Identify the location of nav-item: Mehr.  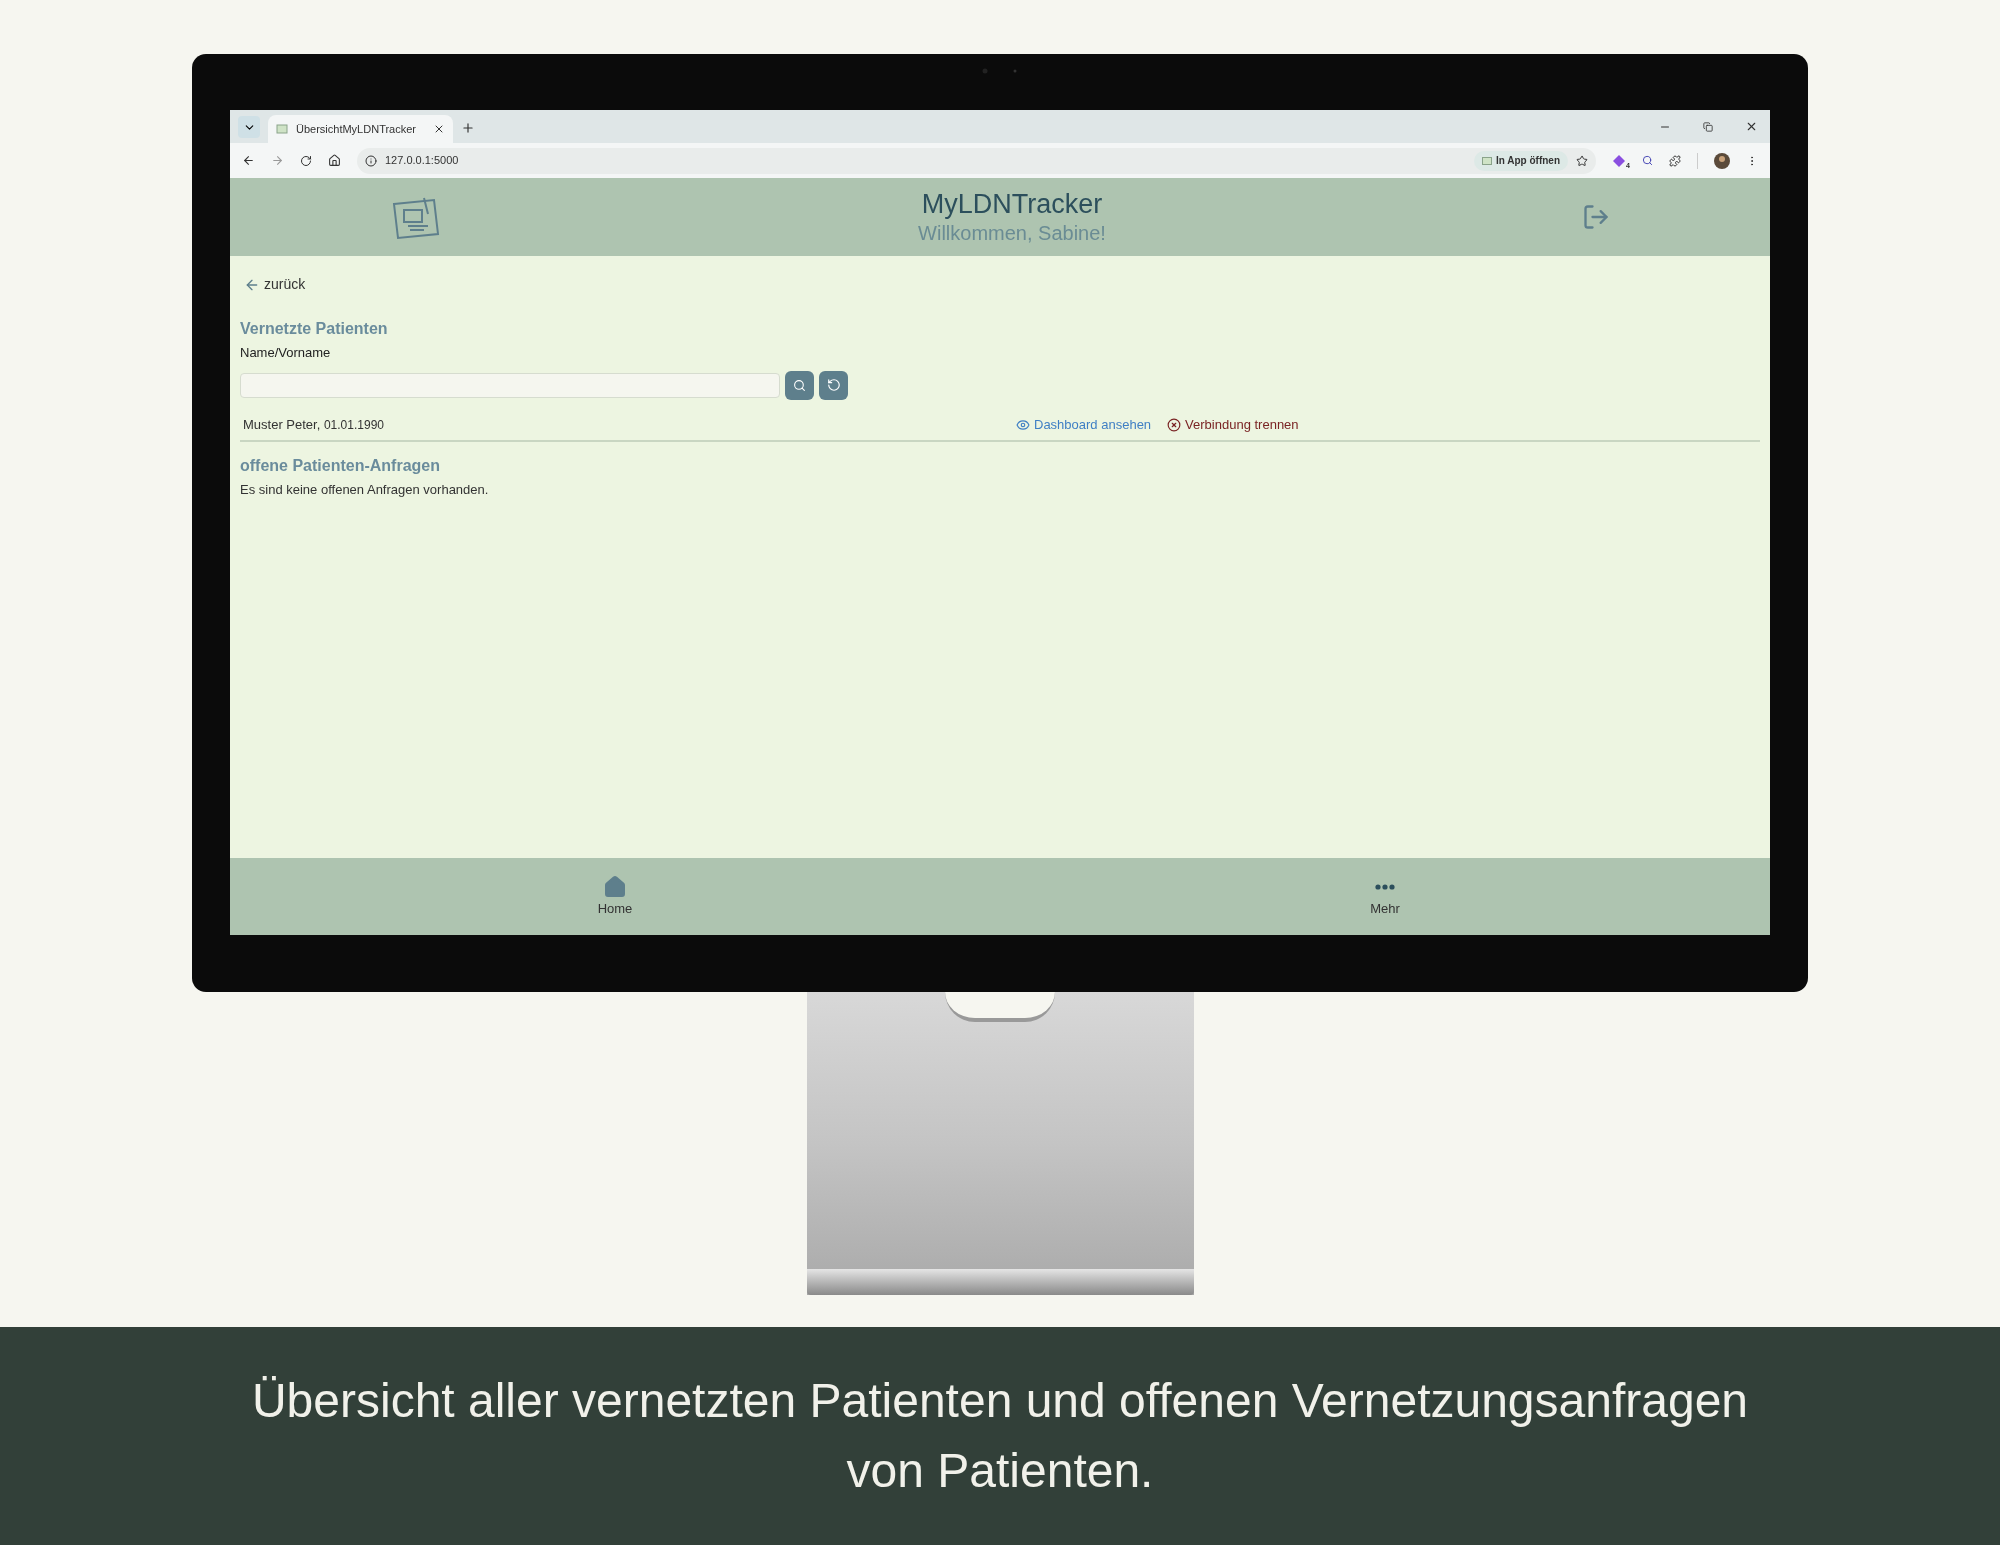
(1385, 896).